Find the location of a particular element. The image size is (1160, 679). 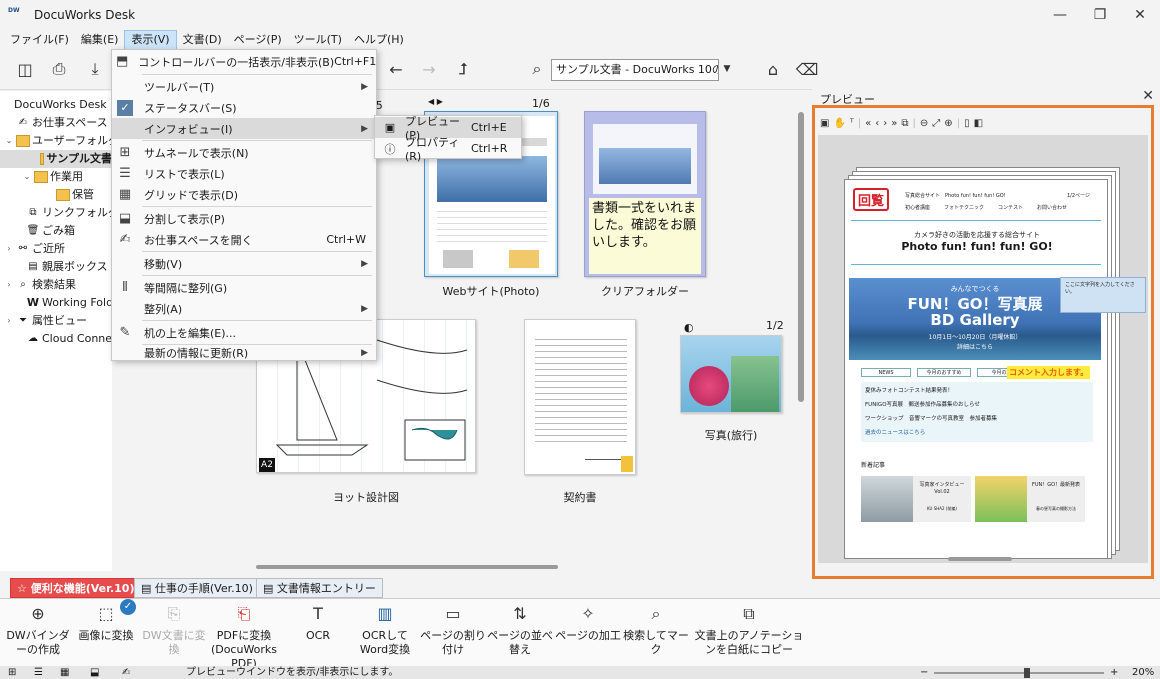

menu-help: ヘルプ(H) is located at coordinates (379, 40).